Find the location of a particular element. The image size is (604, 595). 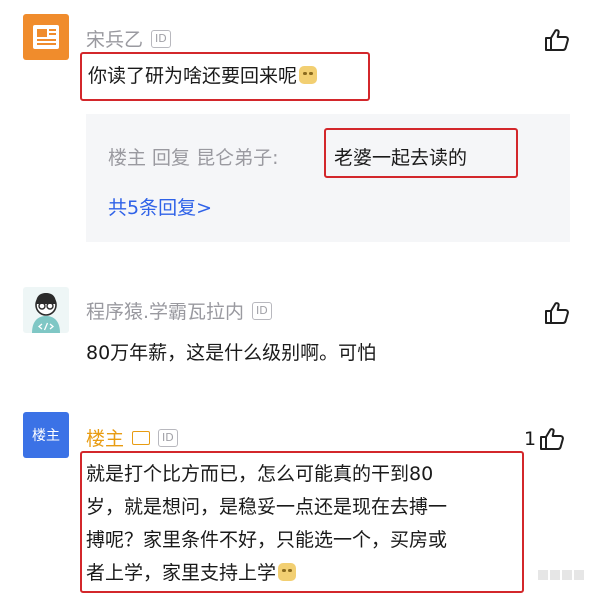

comment-line-last: 者上学，家里支持上学 is located at coordinates (266, 573).